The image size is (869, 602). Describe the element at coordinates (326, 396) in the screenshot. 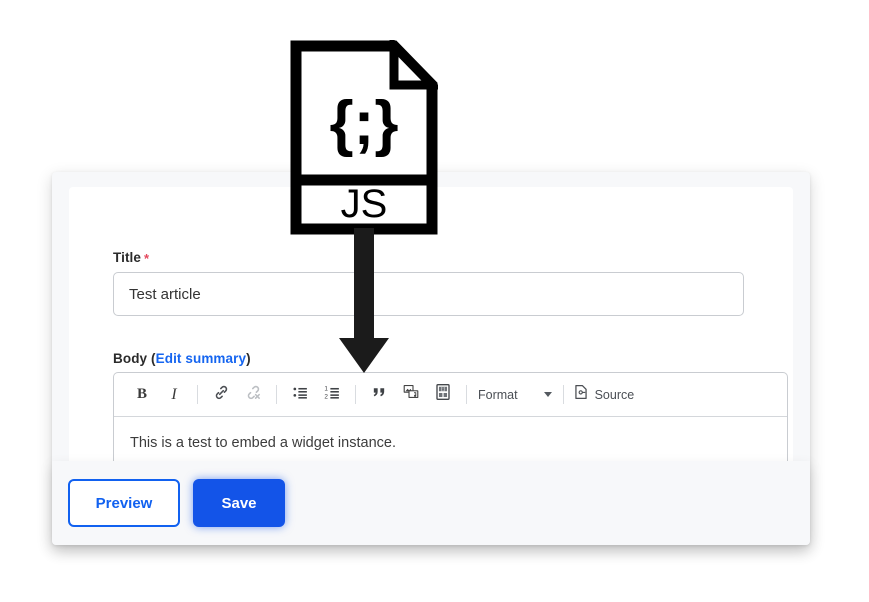

I see `svg-text: 2` at that location.